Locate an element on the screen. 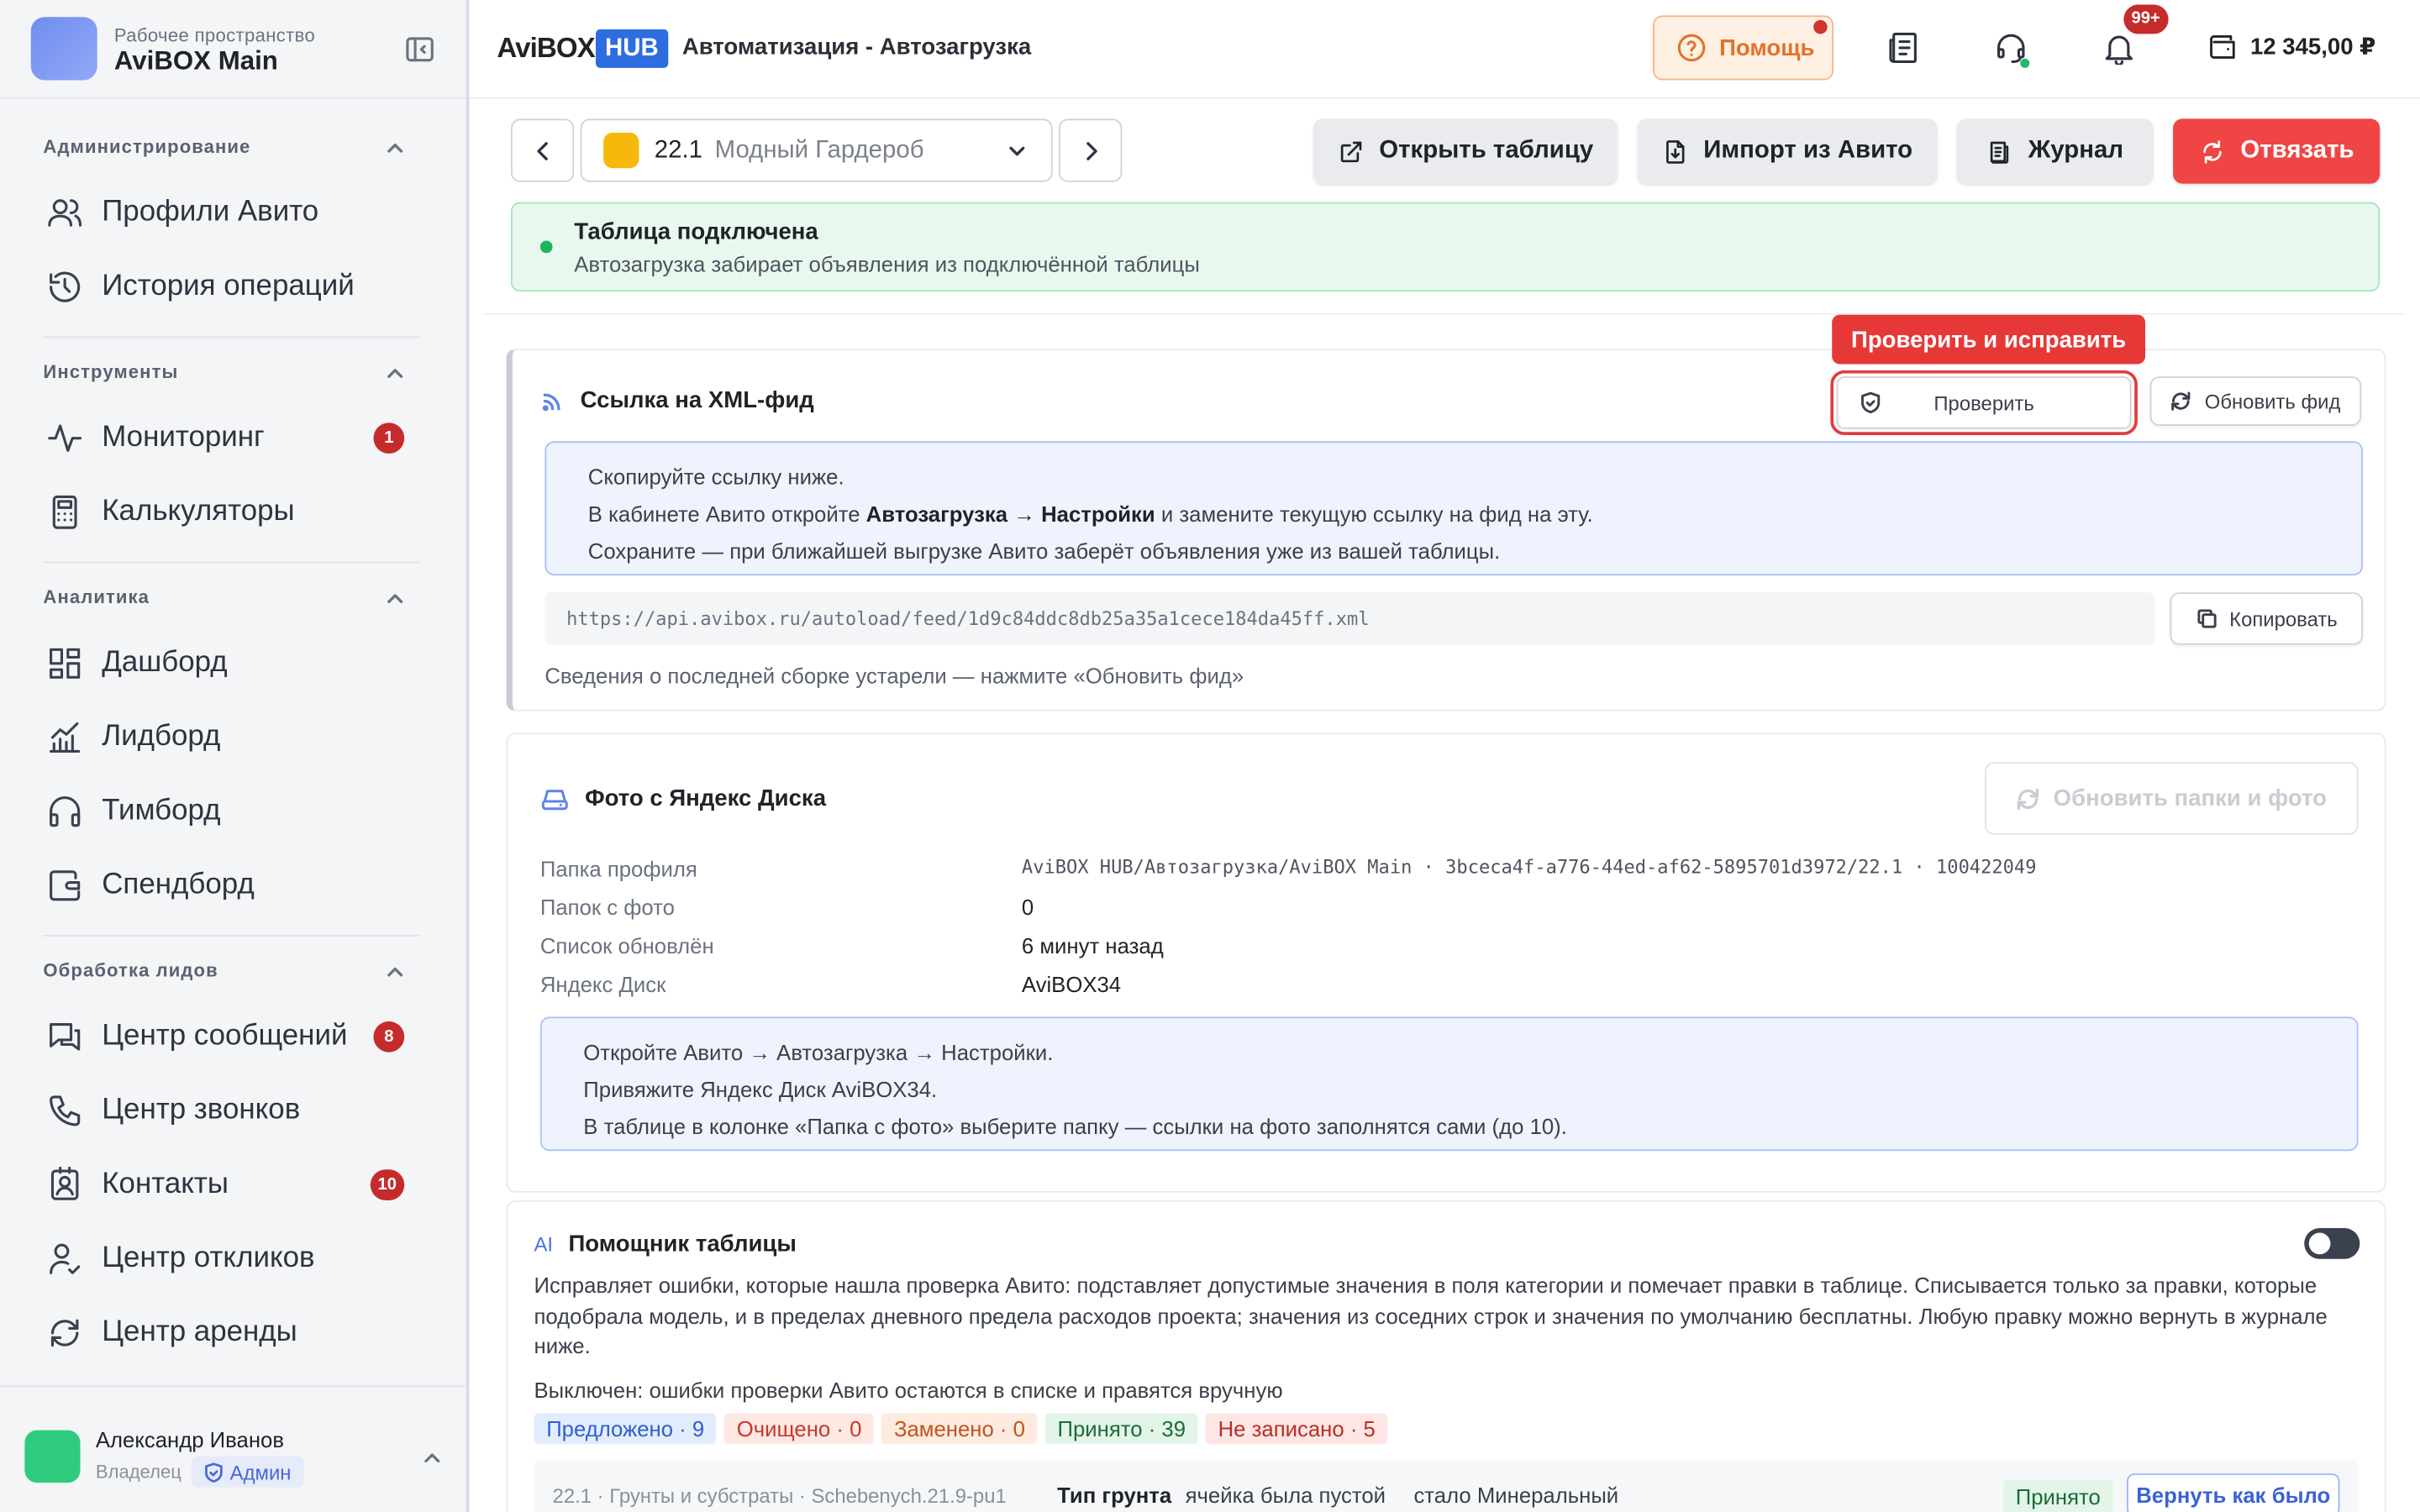  assistant-title: AI Помощник таблицы is located at coordinates (665, 1244).